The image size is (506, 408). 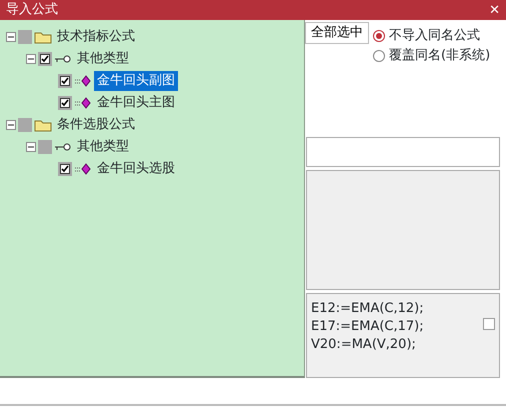 I want to click on radio-label: 不导入同名公式, so click(x=434, y=36).